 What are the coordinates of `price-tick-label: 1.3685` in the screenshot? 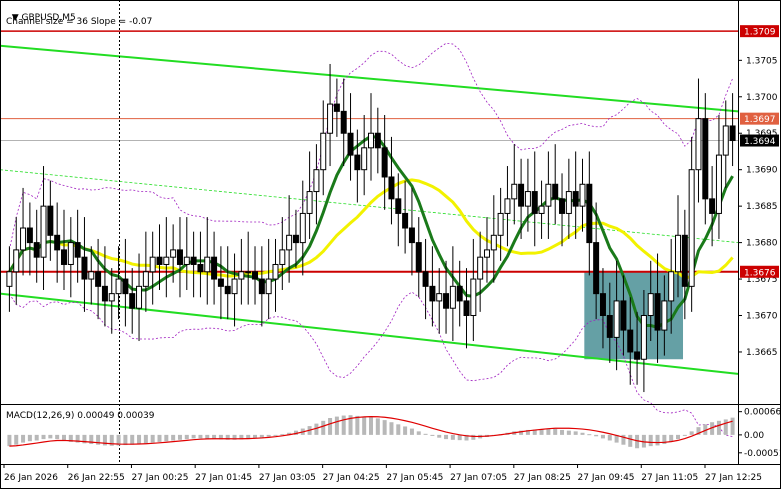 It's located at (762, 207).